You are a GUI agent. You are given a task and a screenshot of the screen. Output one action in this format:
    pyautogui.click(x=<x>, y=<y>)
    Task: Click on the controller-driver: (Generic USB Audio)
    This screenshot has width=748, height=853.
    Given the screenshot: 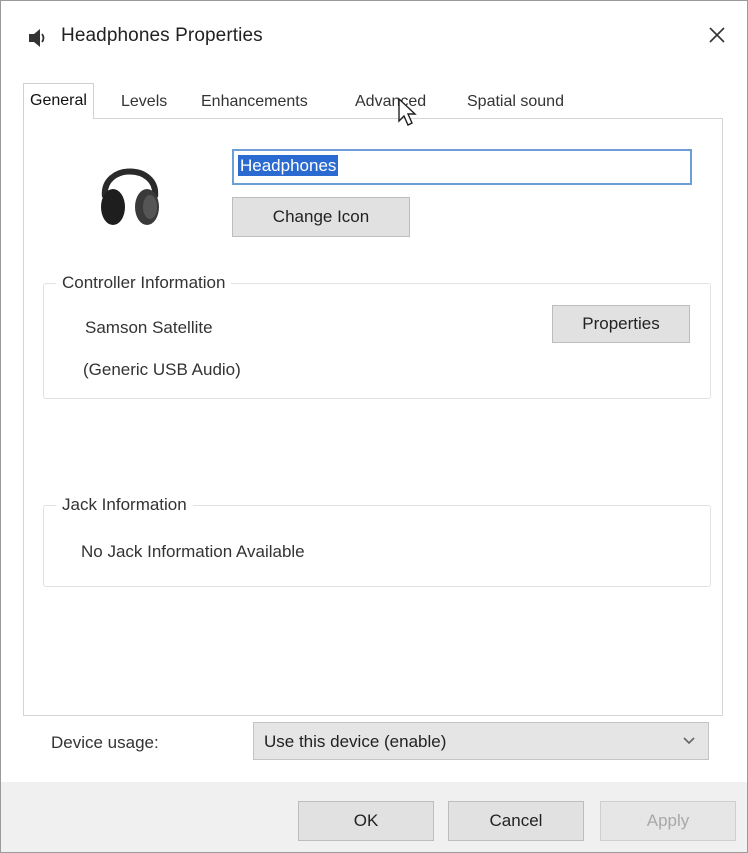 What is the action you would take?
    pyautogui.click(x=162, y=369)
    